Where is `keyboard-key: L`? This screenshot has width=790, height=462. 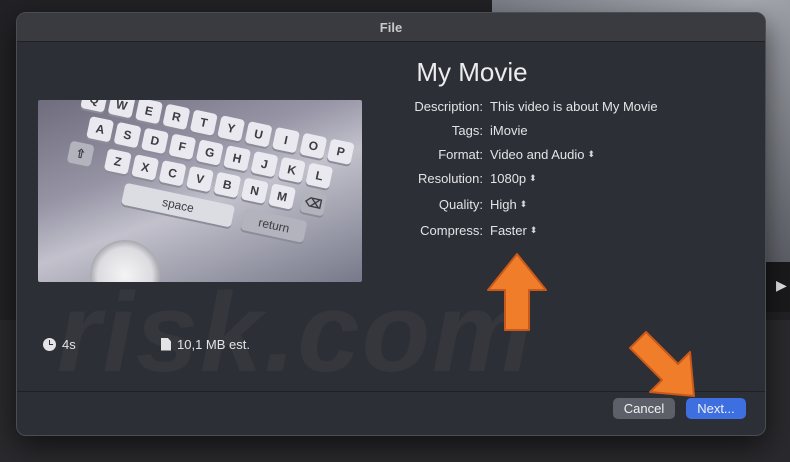
keyboard-key: L is located at coordinates (319, 176).